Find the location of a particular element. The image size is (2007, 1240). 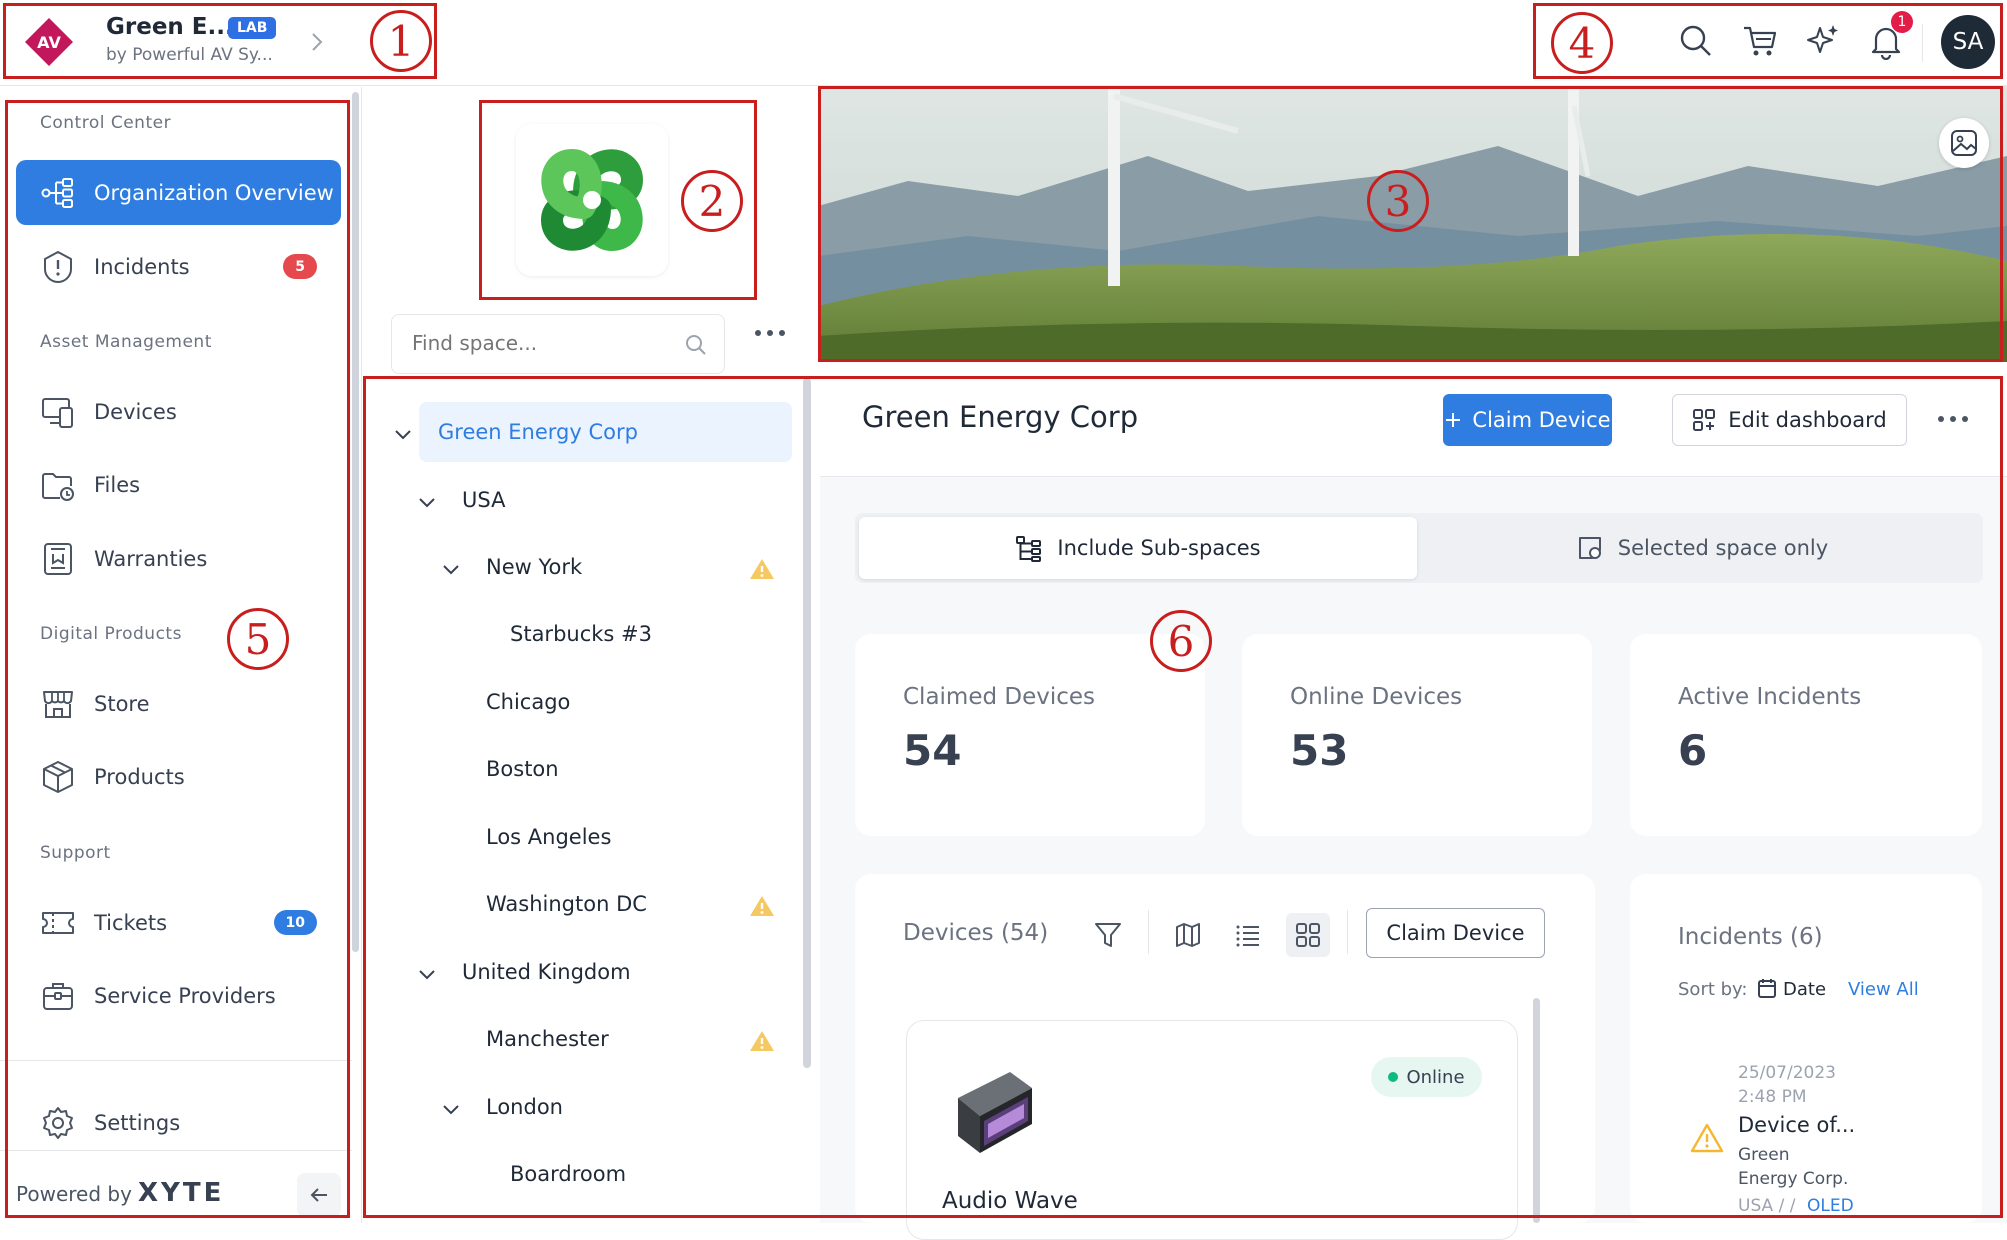

sub-spaces-icon is located at coordinates (1029, 548).